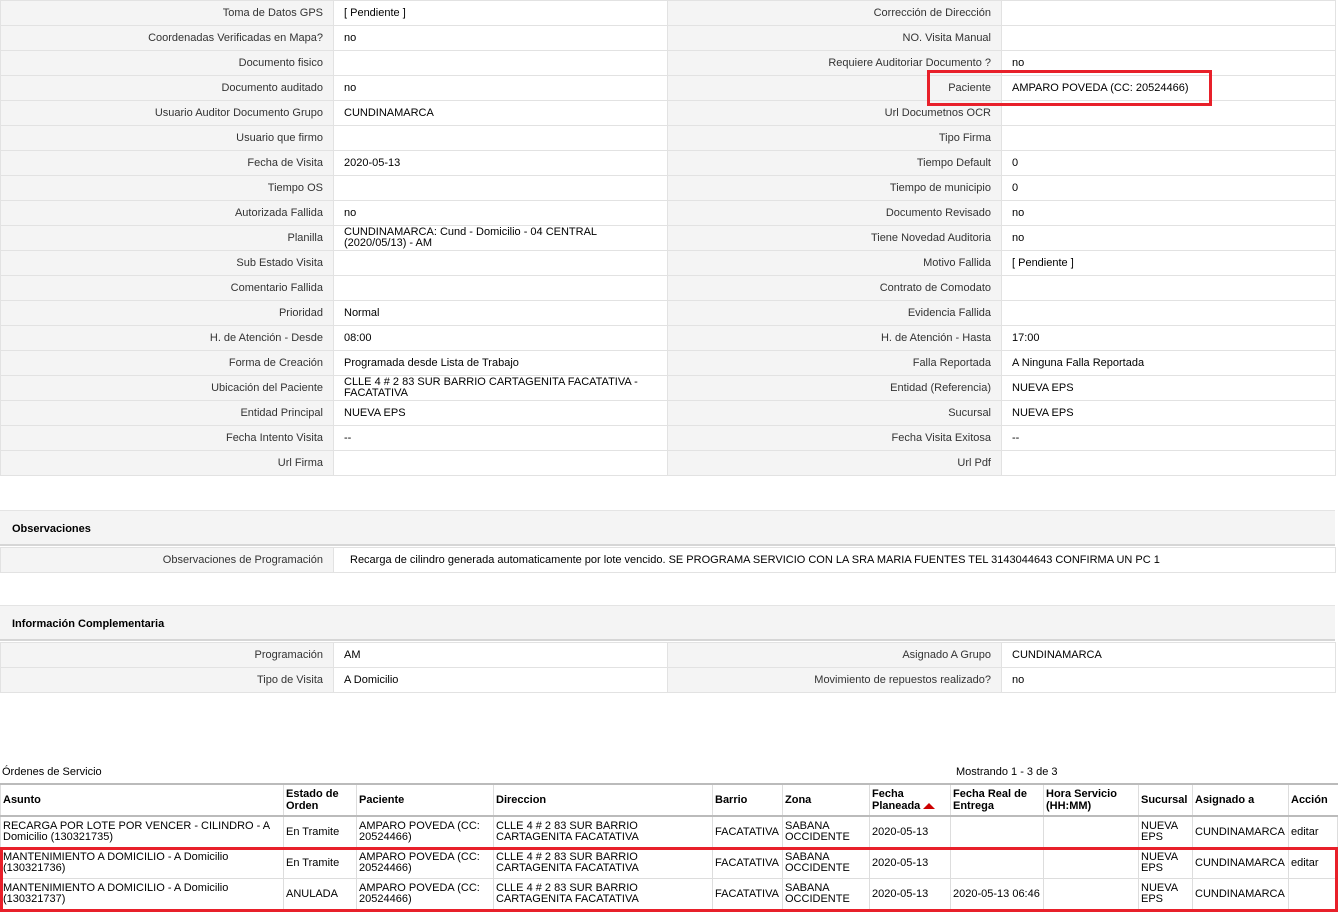  What do you see at coordinates (167, 263) in the screenshot?
I see `field-label: Sub Estado Visita` at bounding box center [167, 263].